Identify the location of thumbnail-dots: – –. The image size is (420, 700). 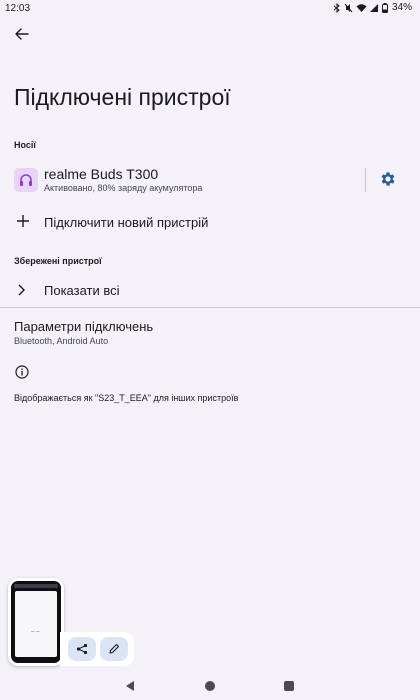
(35, 632).